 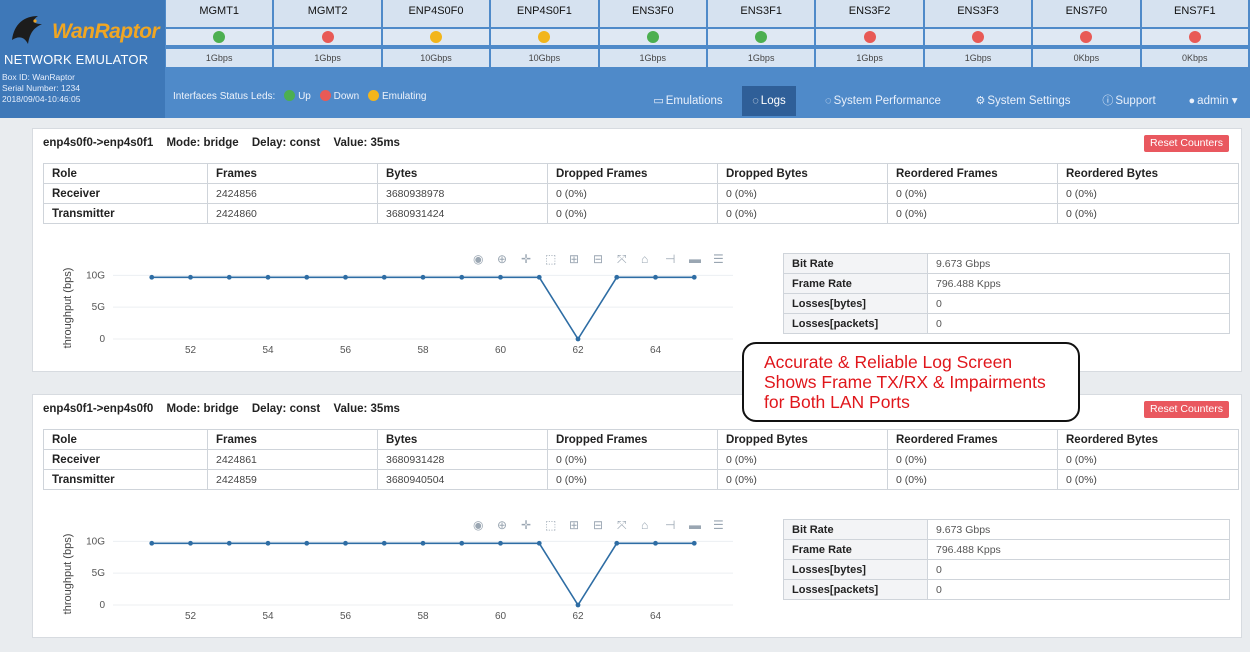 I want to click on nav-system-performance: ◌ System Performance, so click(x=883, y=101).